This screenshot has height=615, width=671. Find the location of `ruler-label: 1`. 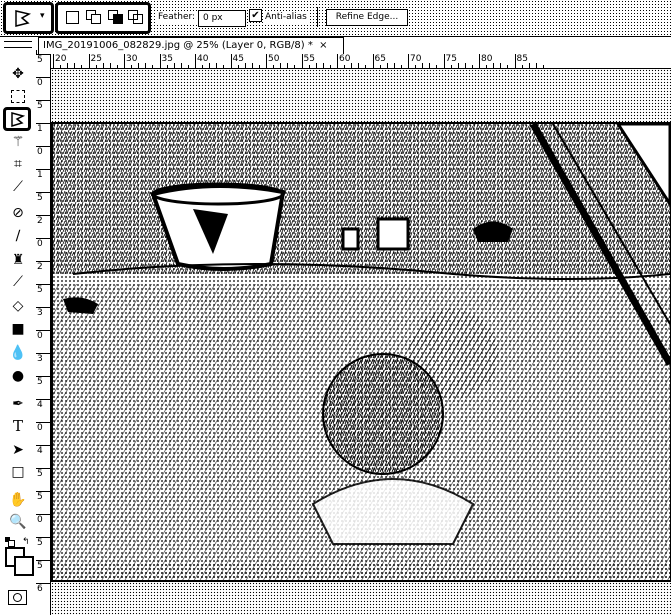

ruler-label: 1 is located at coordinates (40, 129).